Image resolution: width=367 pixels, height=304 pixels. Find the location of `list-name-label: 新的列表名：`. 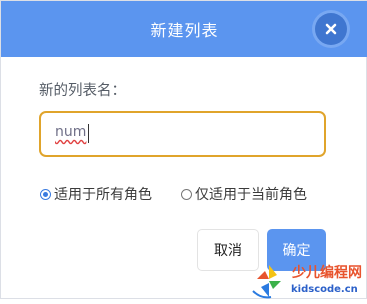

list-name-label: 新的列表名： is located at coordinates (82, 91).